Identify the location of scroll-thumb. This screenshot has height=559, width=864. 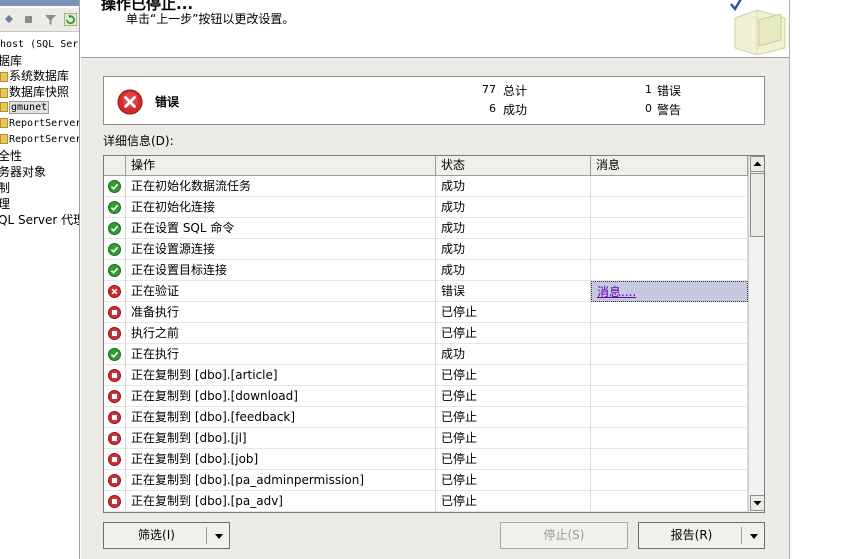
(757, 205).